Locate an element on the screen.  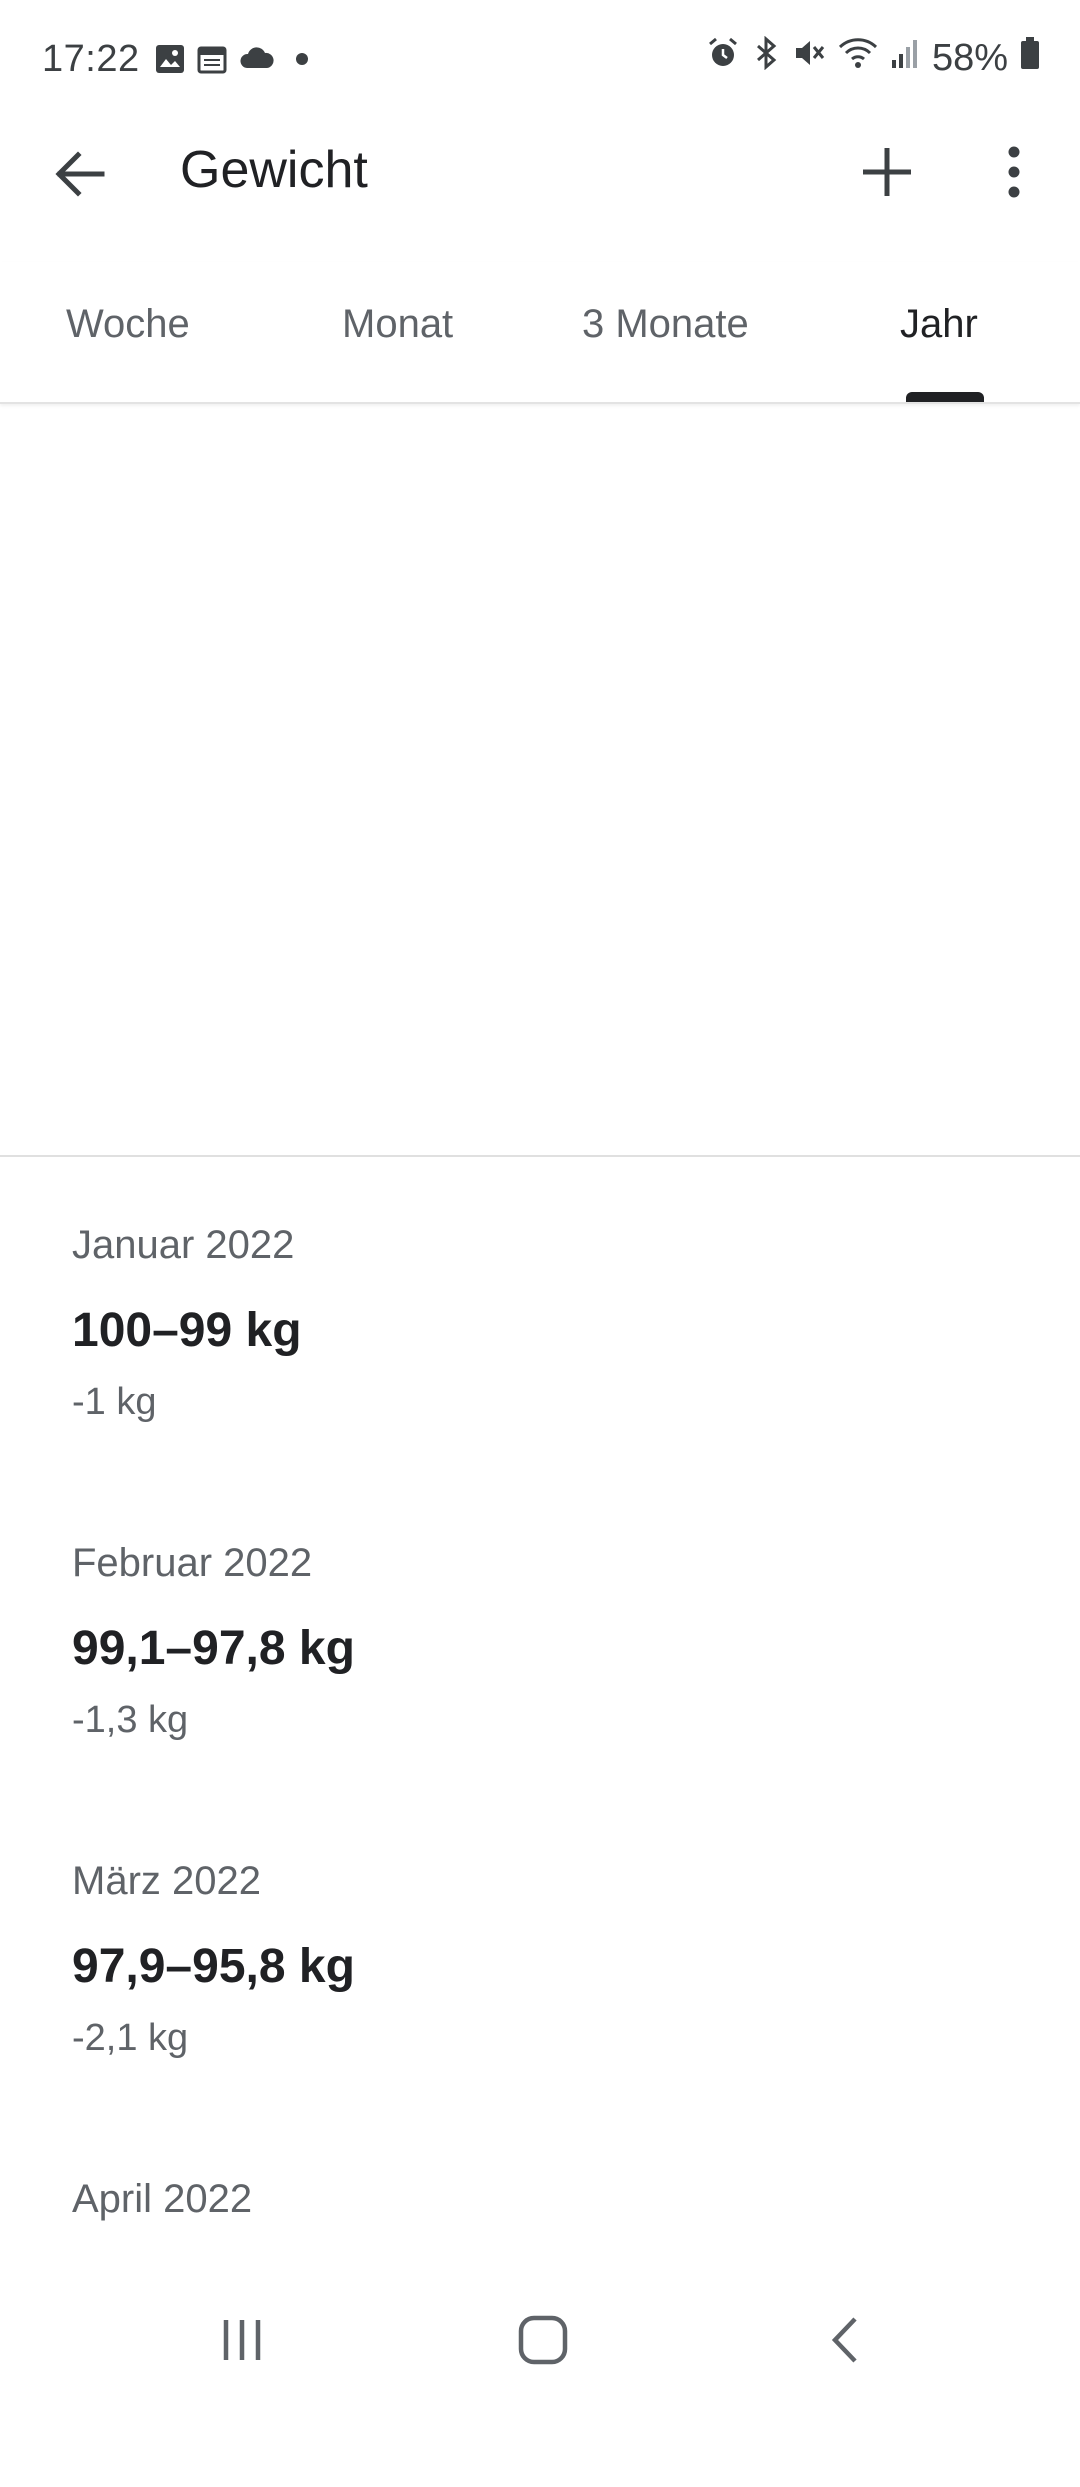
cloud-icon is located at coordinates (257, 61).